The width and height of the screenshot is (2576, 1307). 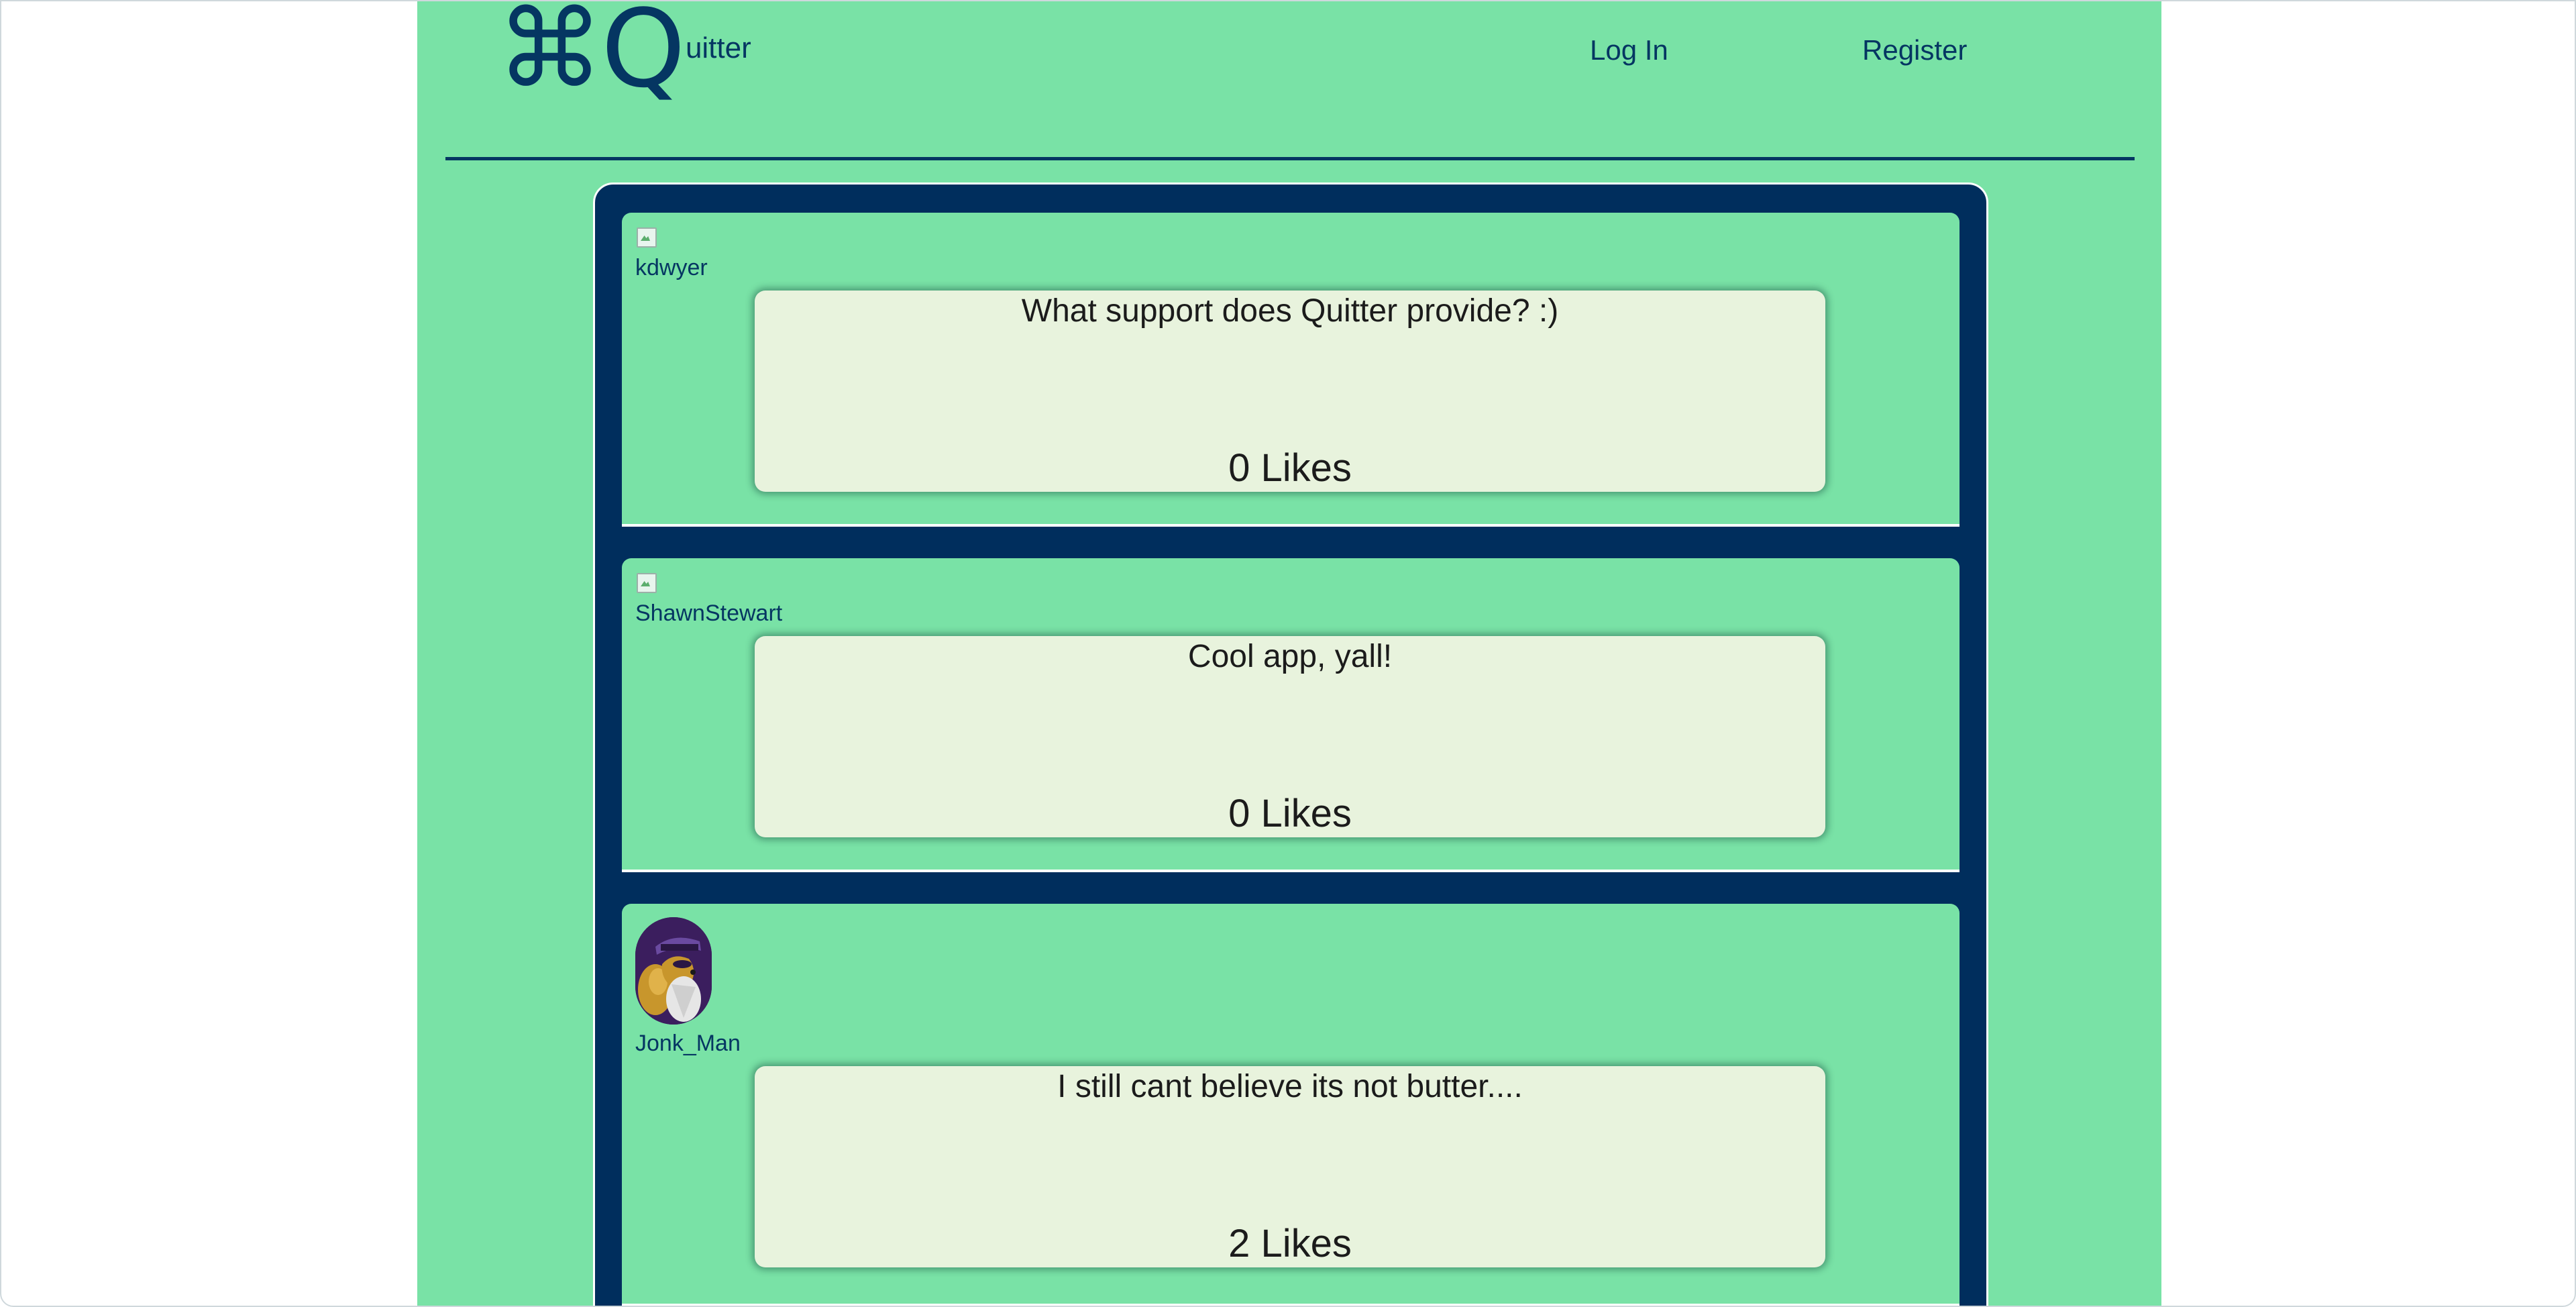 I want to click on logo-link: ⌘Q uitter, so click(x=623, y=55).